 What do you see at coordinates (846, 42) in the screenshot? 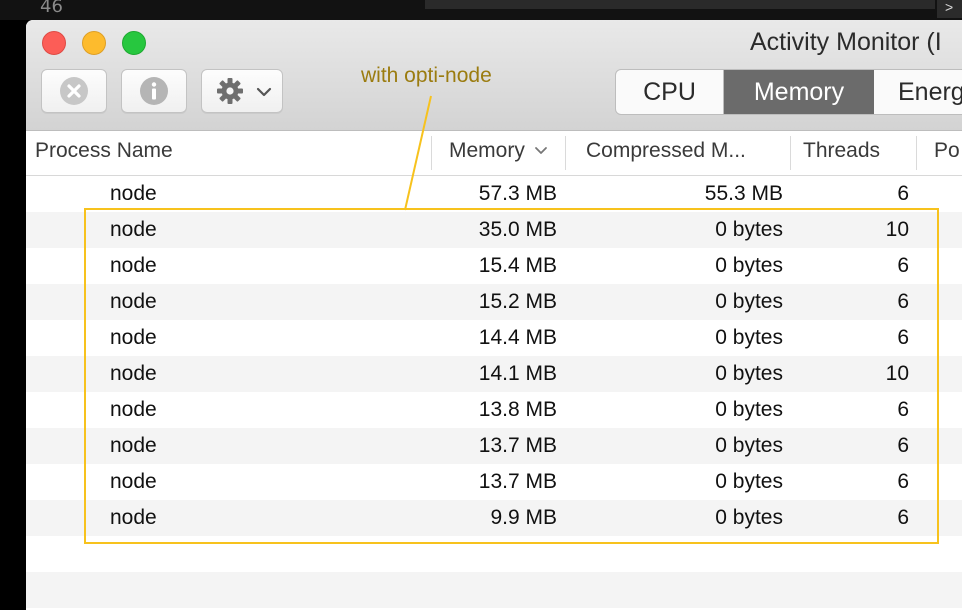
I see `window-title: Activity Monitor (I` at bounding box center [846, 42].